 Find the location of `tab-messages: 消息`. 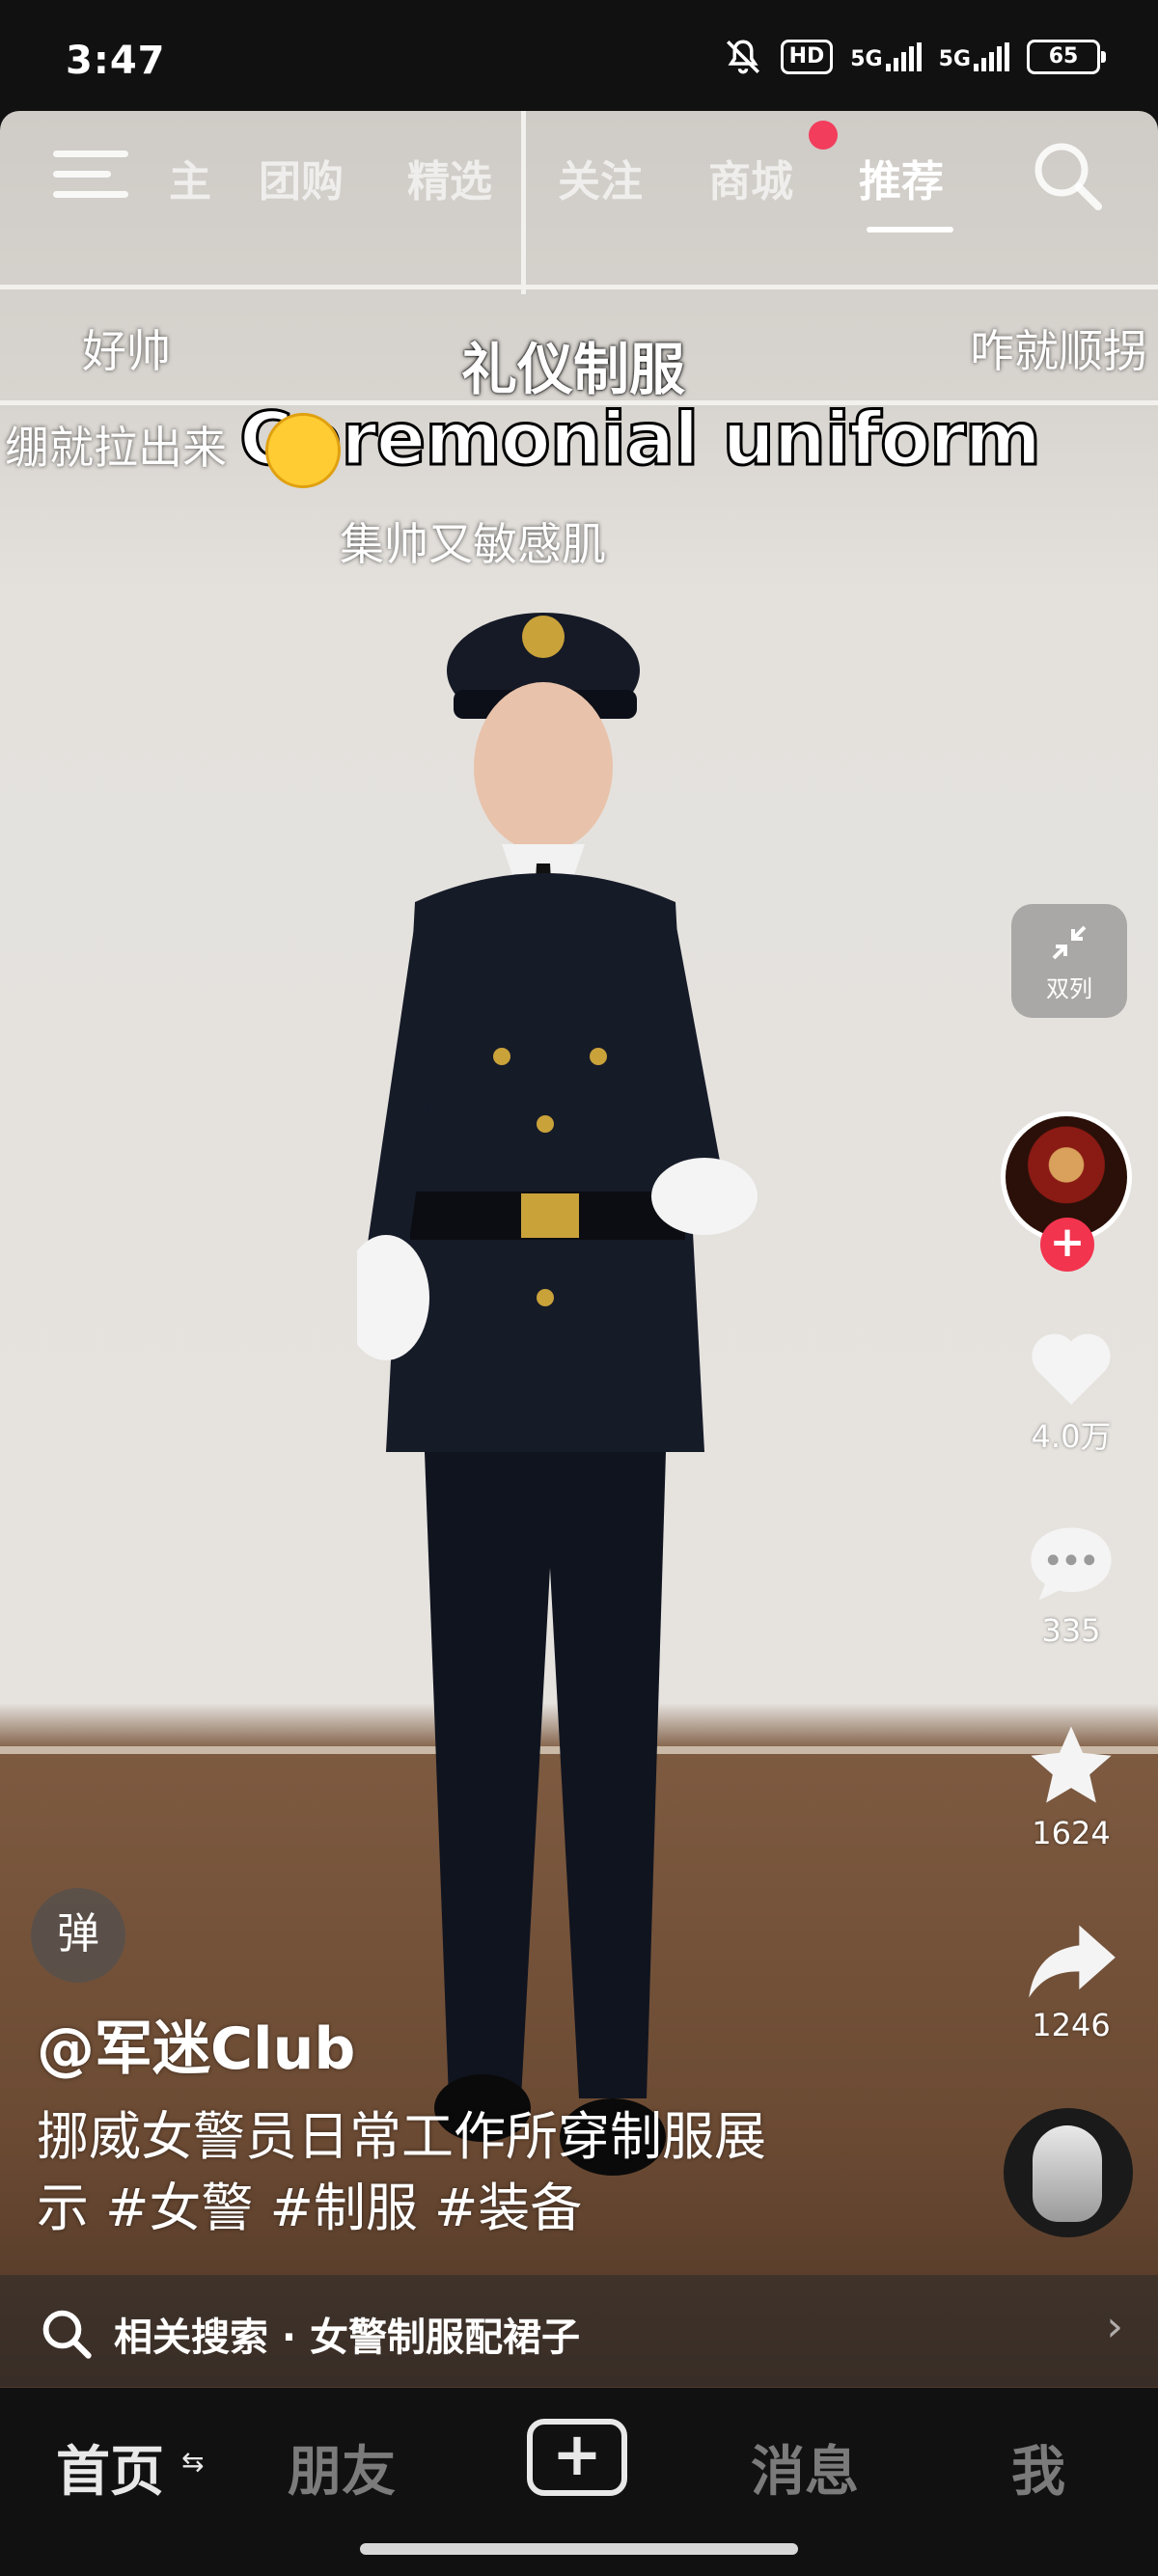

tab-messages: 消息 is located at coordinates (805, 2468).